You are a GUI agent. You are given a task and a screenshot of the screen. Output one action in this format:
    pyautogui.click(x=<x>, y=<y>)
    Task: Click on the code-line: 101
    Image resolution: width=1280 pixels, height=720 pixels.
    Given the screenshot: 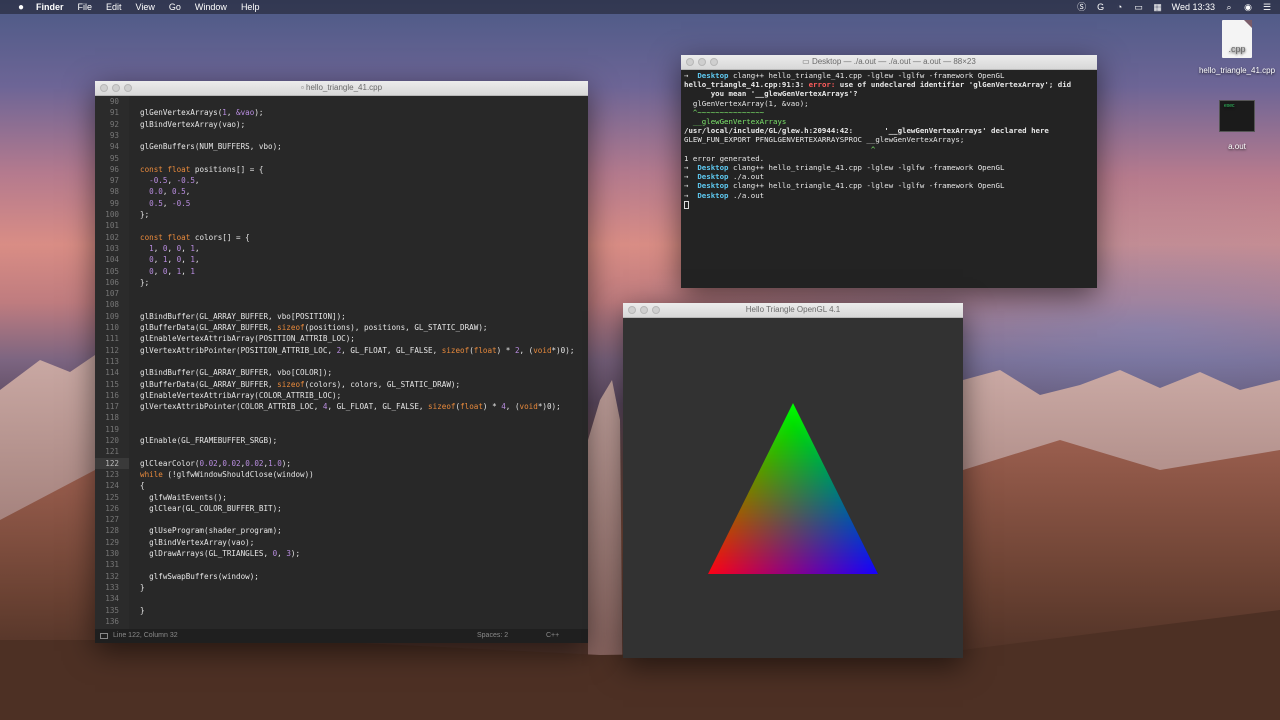 What is the action you would take?
    pyautogui.click(x=341, y=225)
    